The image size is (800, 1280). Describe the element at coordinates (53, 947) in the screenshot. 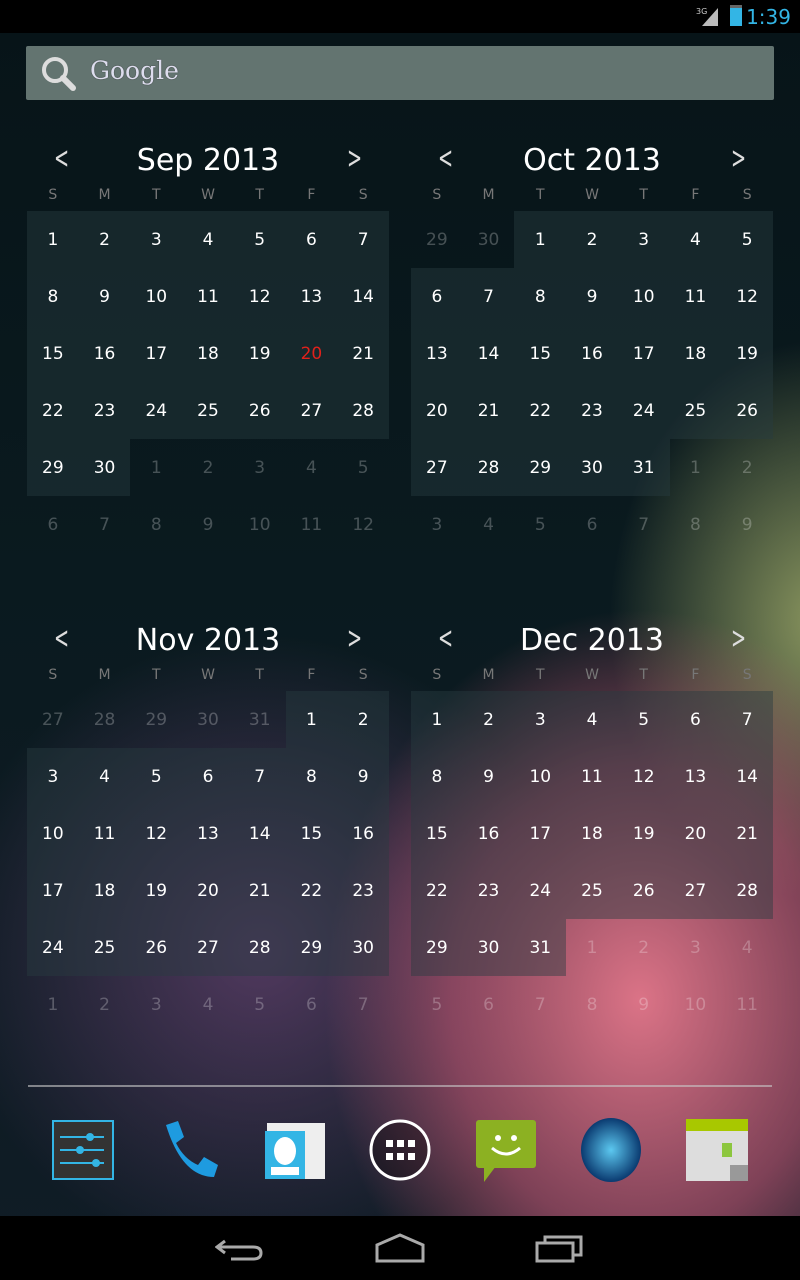

I see `day-cell: 24` at that location.